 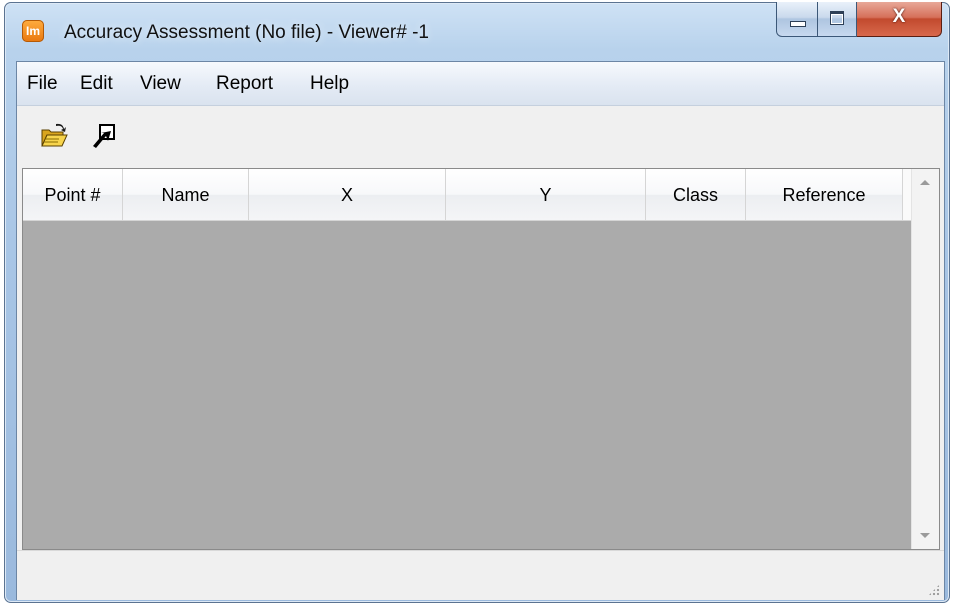 What do you see at coordinates (798, 24) in the screenshot?
I see `minimize-icon` at bounding box center [798, 24].